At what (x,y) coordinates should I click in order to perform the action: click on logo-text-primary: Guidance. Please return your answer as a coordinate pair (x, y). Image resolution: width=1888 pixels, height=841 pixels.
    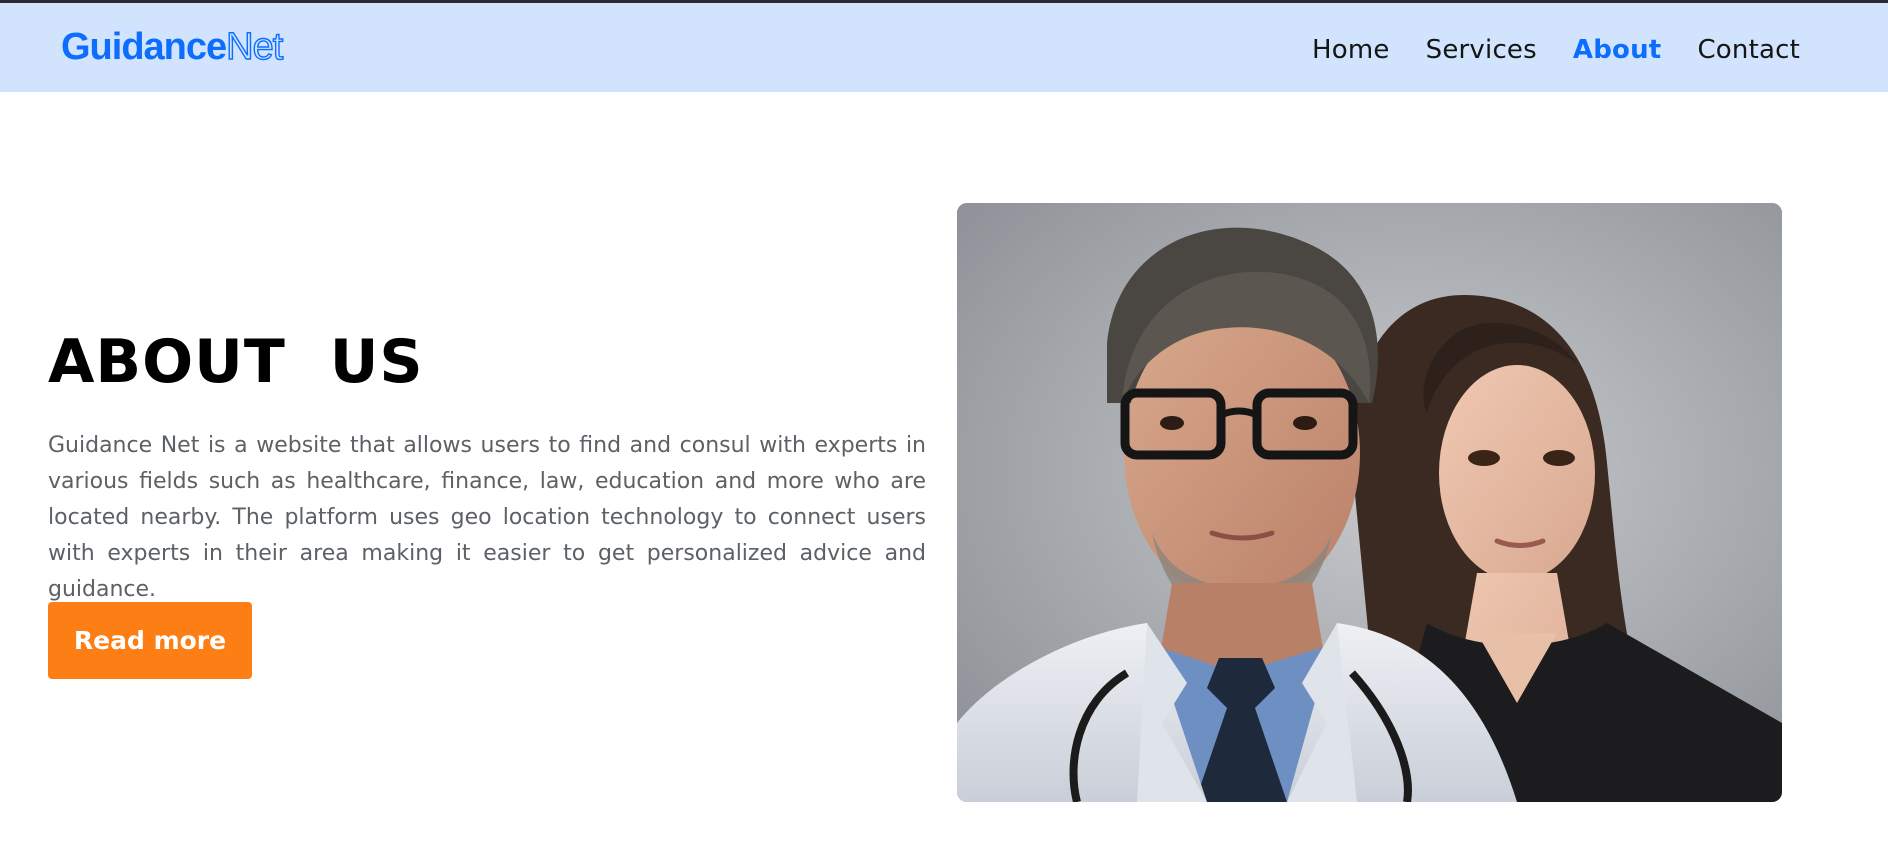
    Looking at the image, I should click on (144, 47).